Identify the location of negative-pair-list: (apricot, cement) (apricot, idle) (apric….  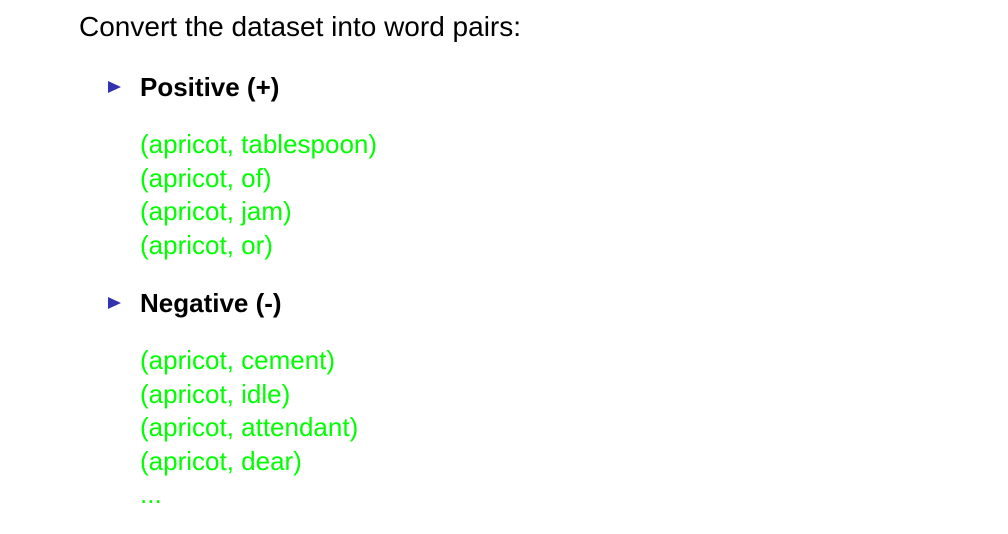
(249, 428).